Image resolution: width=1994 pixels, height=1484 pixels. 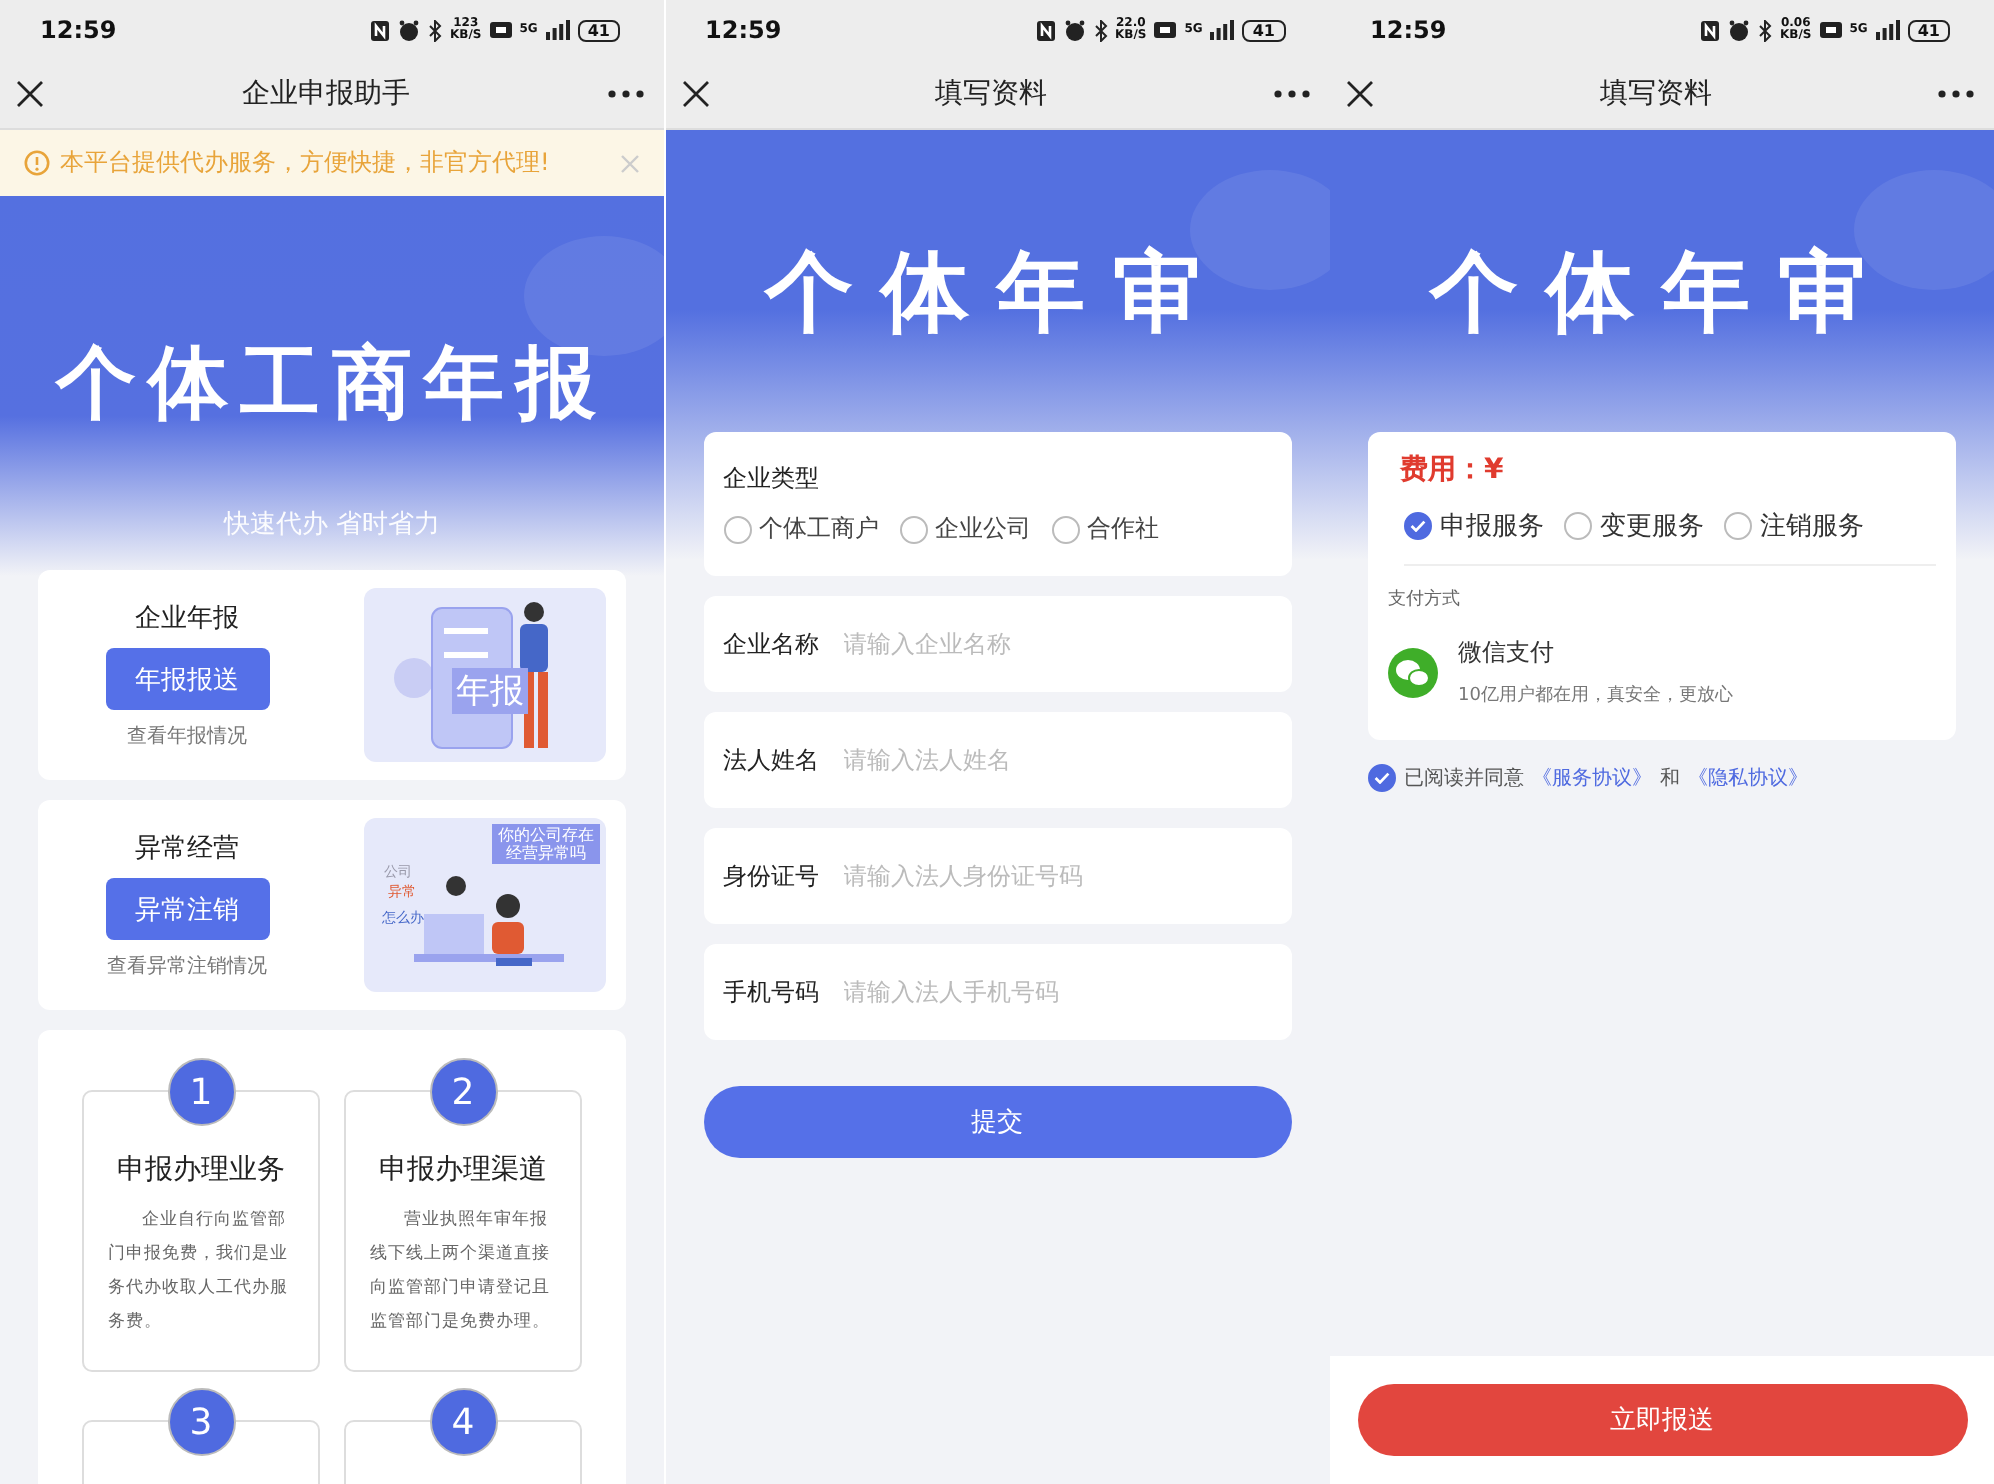 I want to click on notice-text: 本平台提供代办服务，方便快捷，非官方代理!, so click(x=305, y=163).